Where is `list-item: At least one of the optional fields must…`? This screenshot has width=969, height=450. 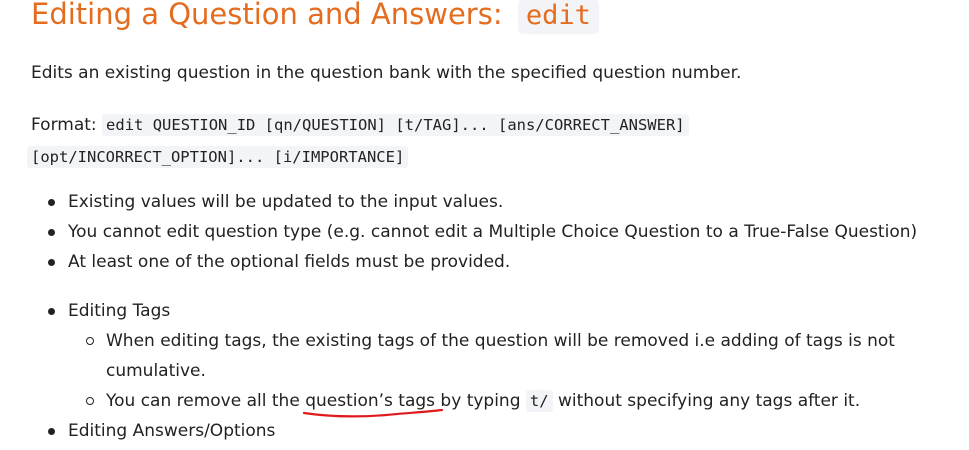 list-item: At least one of the optional fields must… is located at coordinates (498, 262).